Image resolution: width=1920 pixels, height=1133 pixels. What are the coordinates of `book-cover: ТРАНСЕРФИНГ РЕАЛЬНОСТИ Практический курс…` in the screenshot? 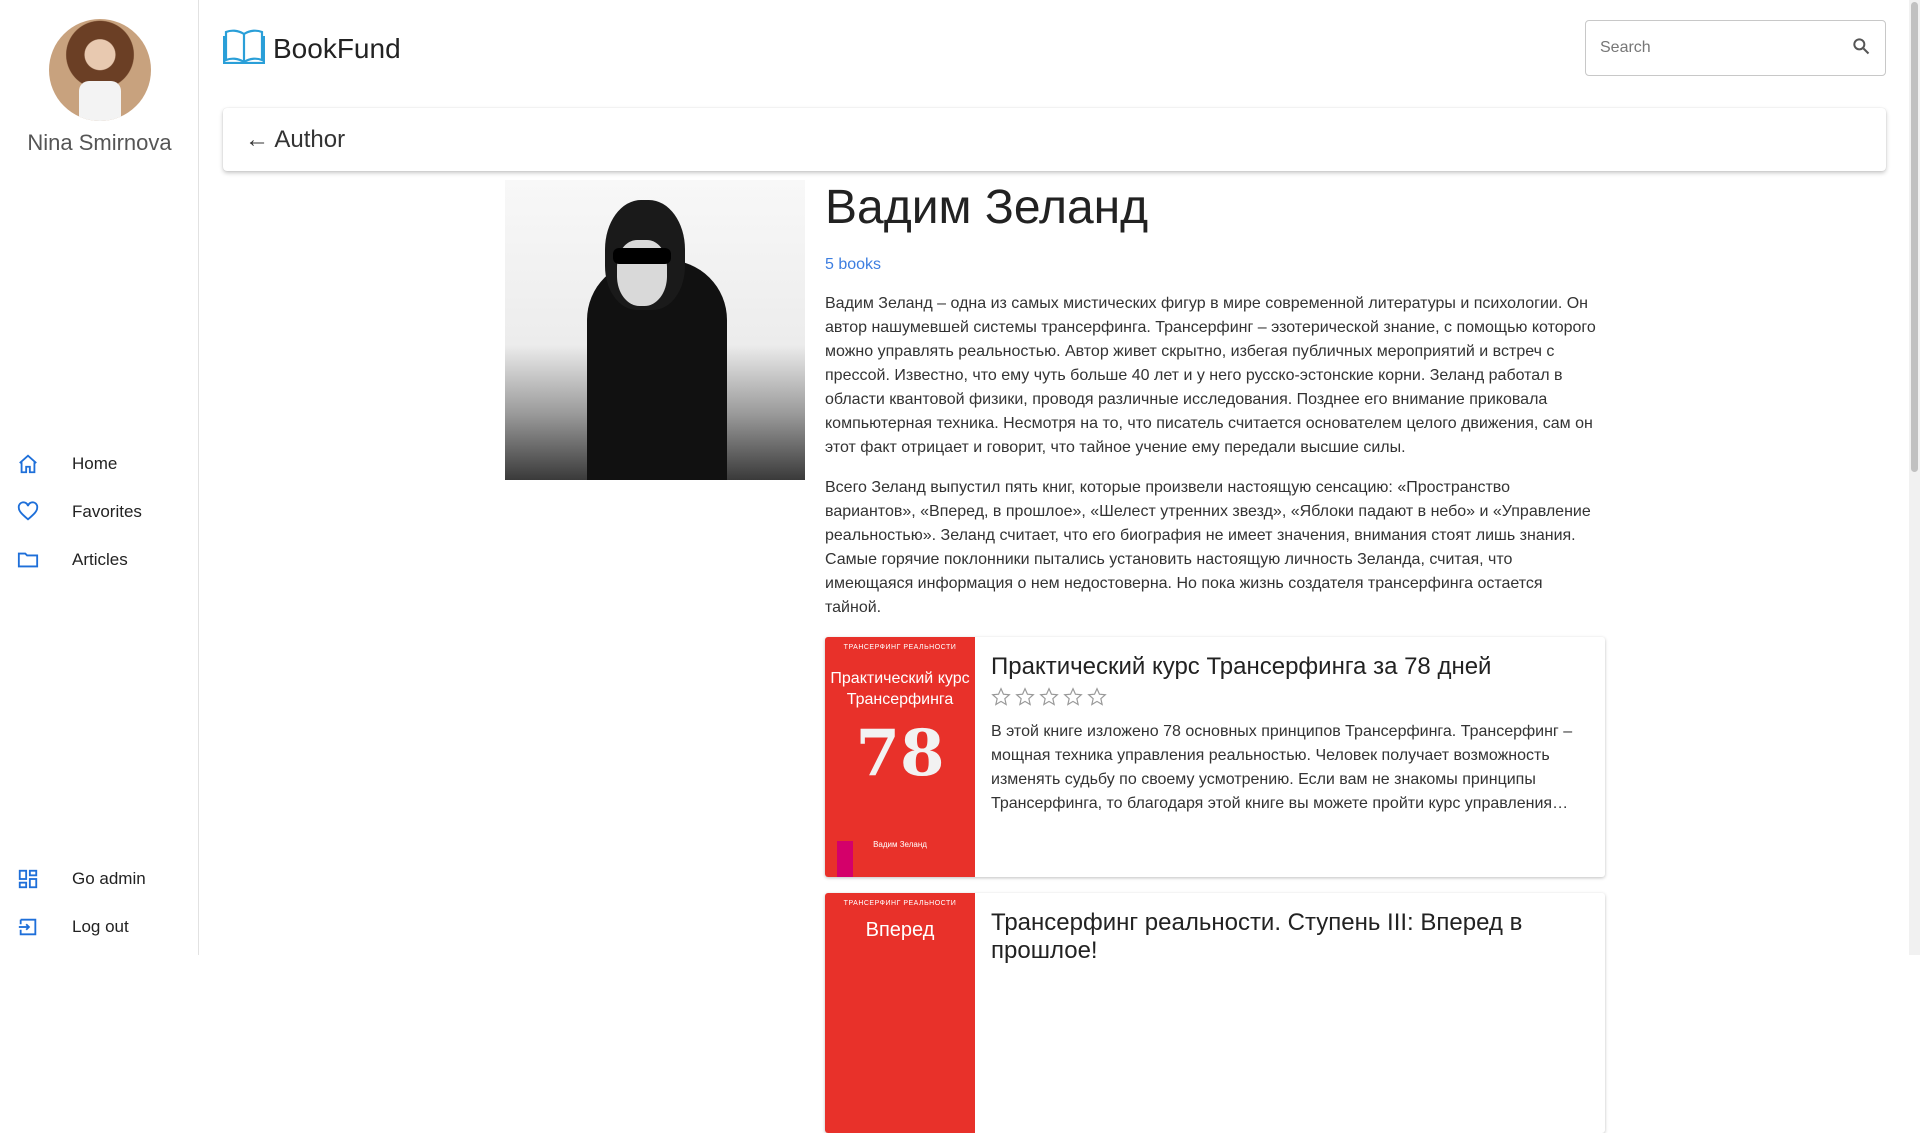 It's located at (900, 757).